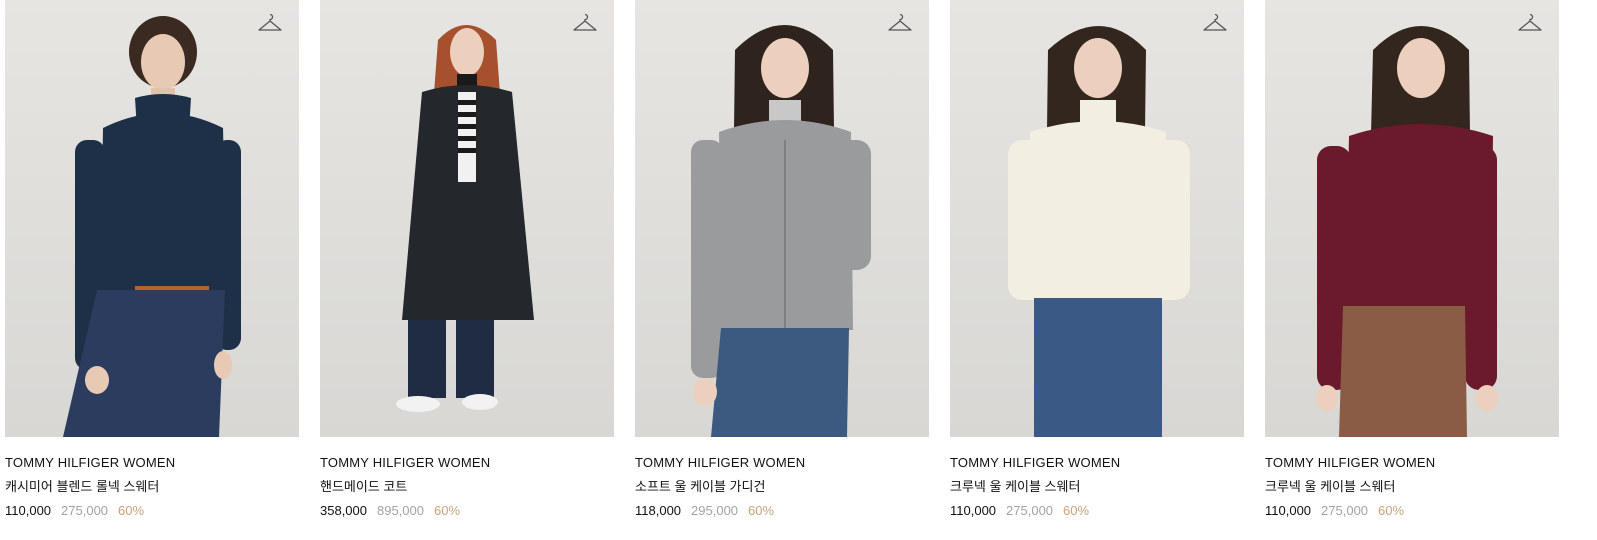 Image resolution: width=1597 pixels, height=540 pixels. I want to click on price-row: 358,000 895,000 60%, so click(467, 511).